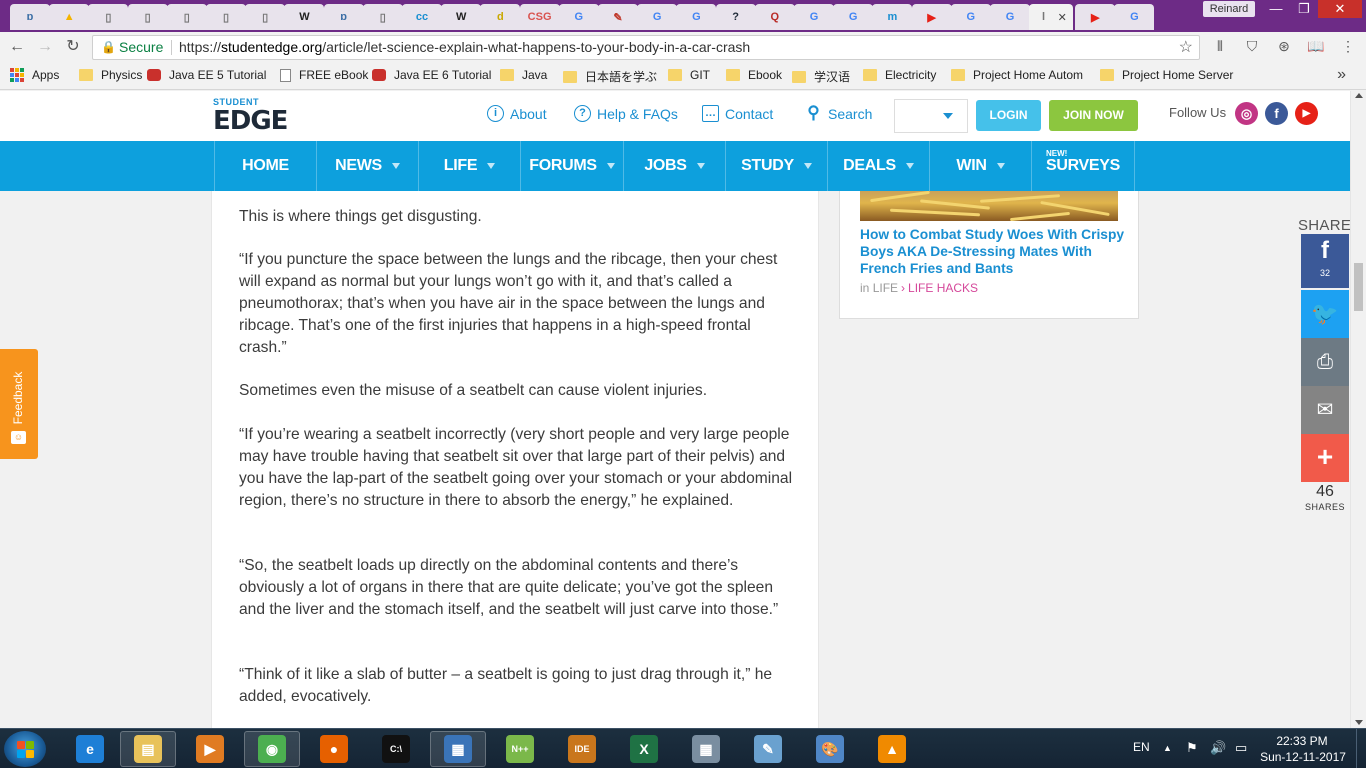 This screenshot has height=768, width=1366. I want to click on network-icon: ▭, so click(1241, 748).